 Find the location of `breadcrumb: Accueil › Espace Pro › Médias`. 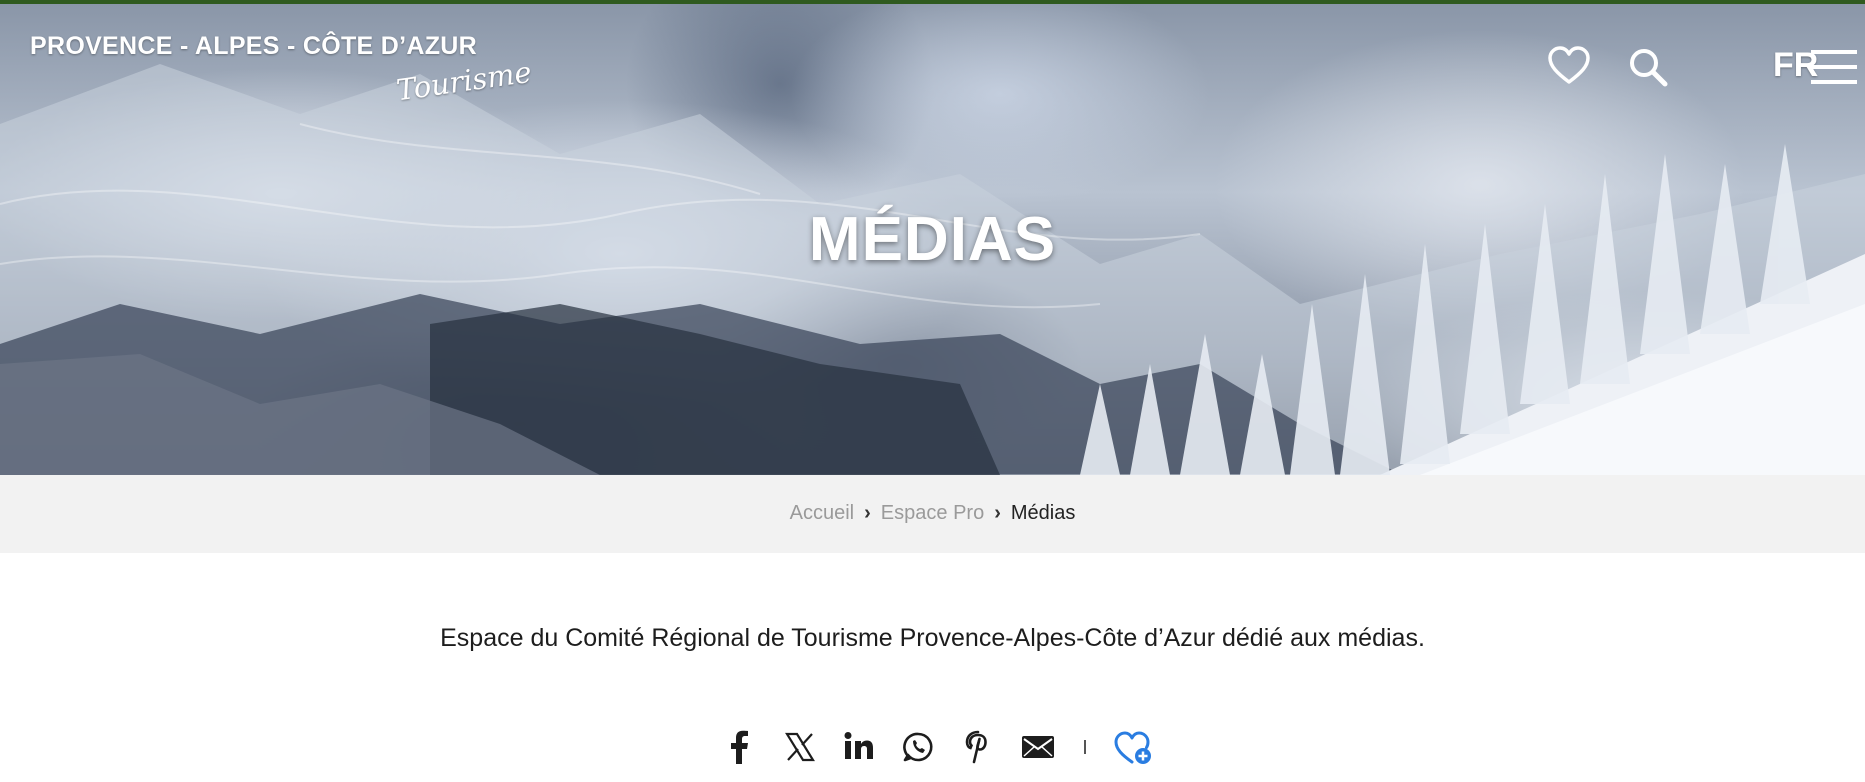

breadcrumb: Accueil › Espace Pro › Médias is located at coordinates (932, 513).